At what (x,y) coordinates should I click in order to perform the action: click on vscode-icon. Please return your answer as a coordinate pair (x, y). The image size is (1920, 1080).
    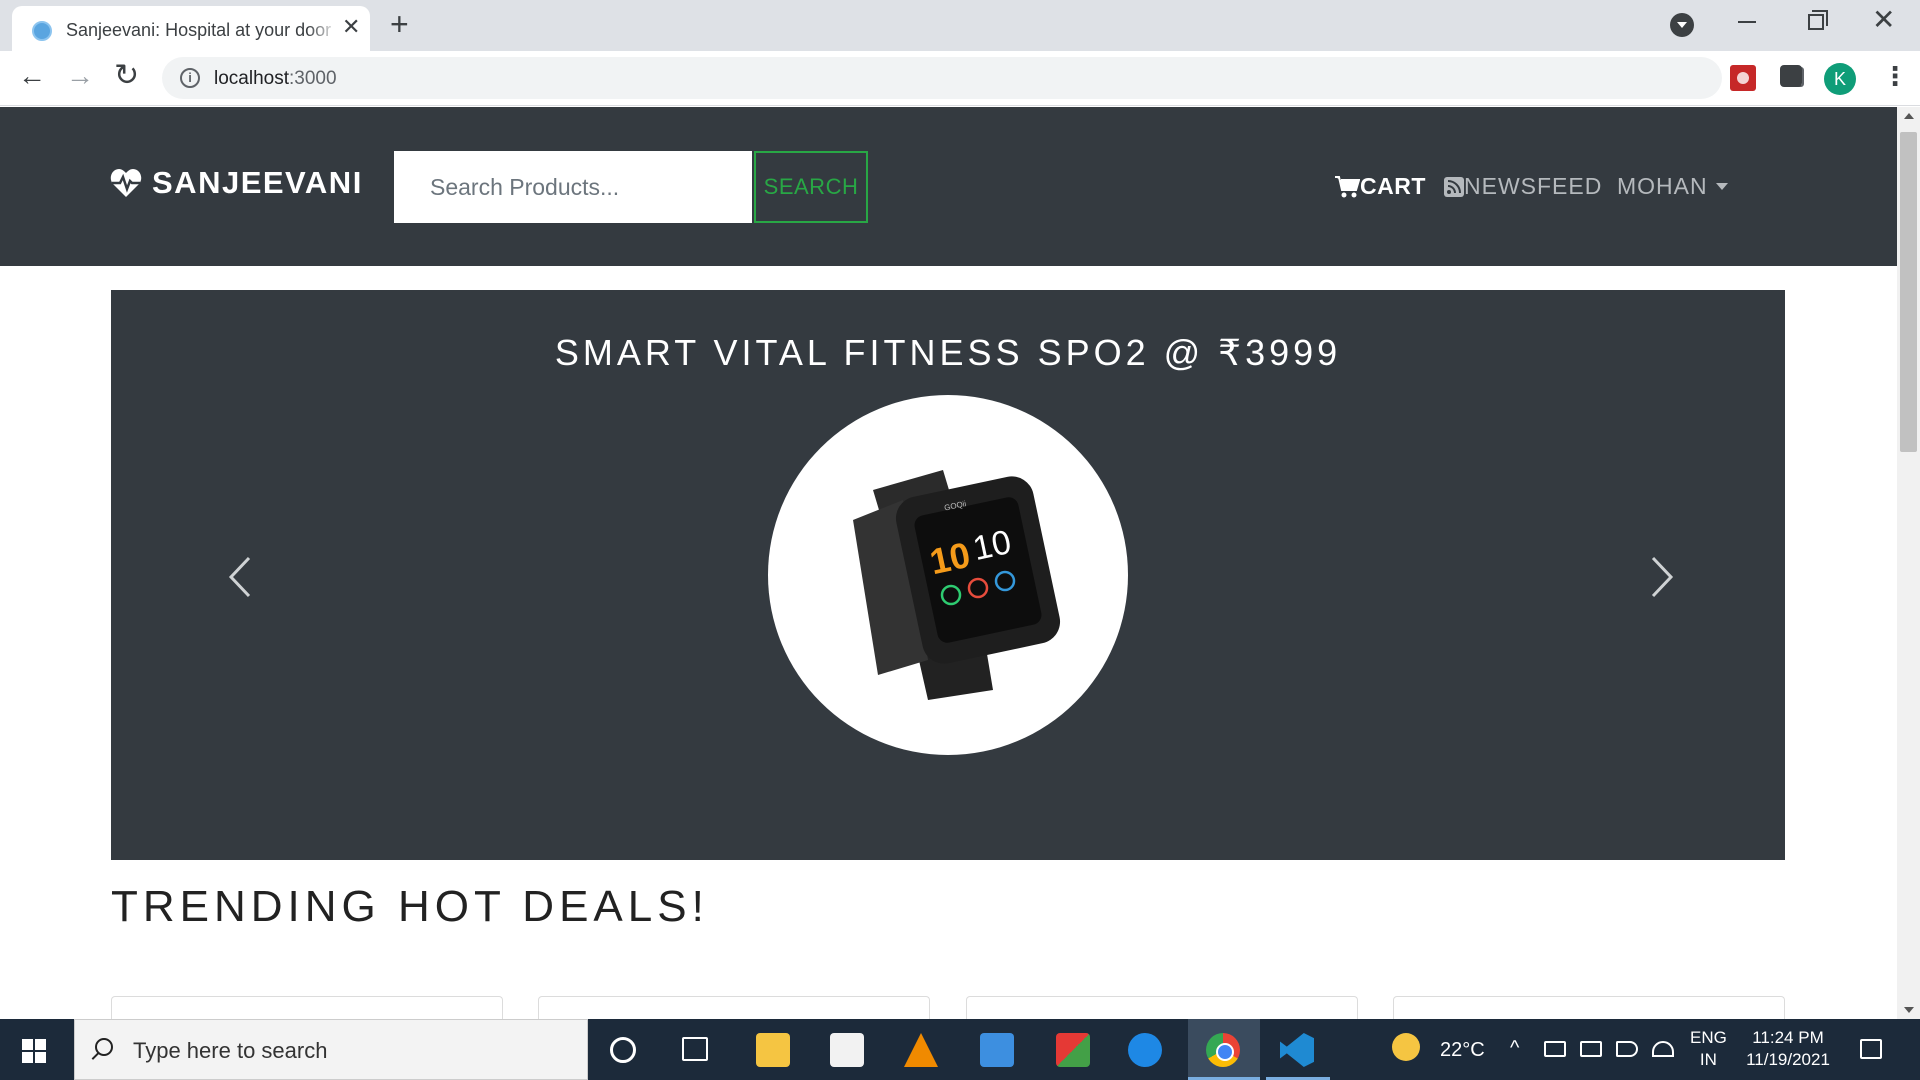
    Looking at the image, I should click on (1297, 1050).